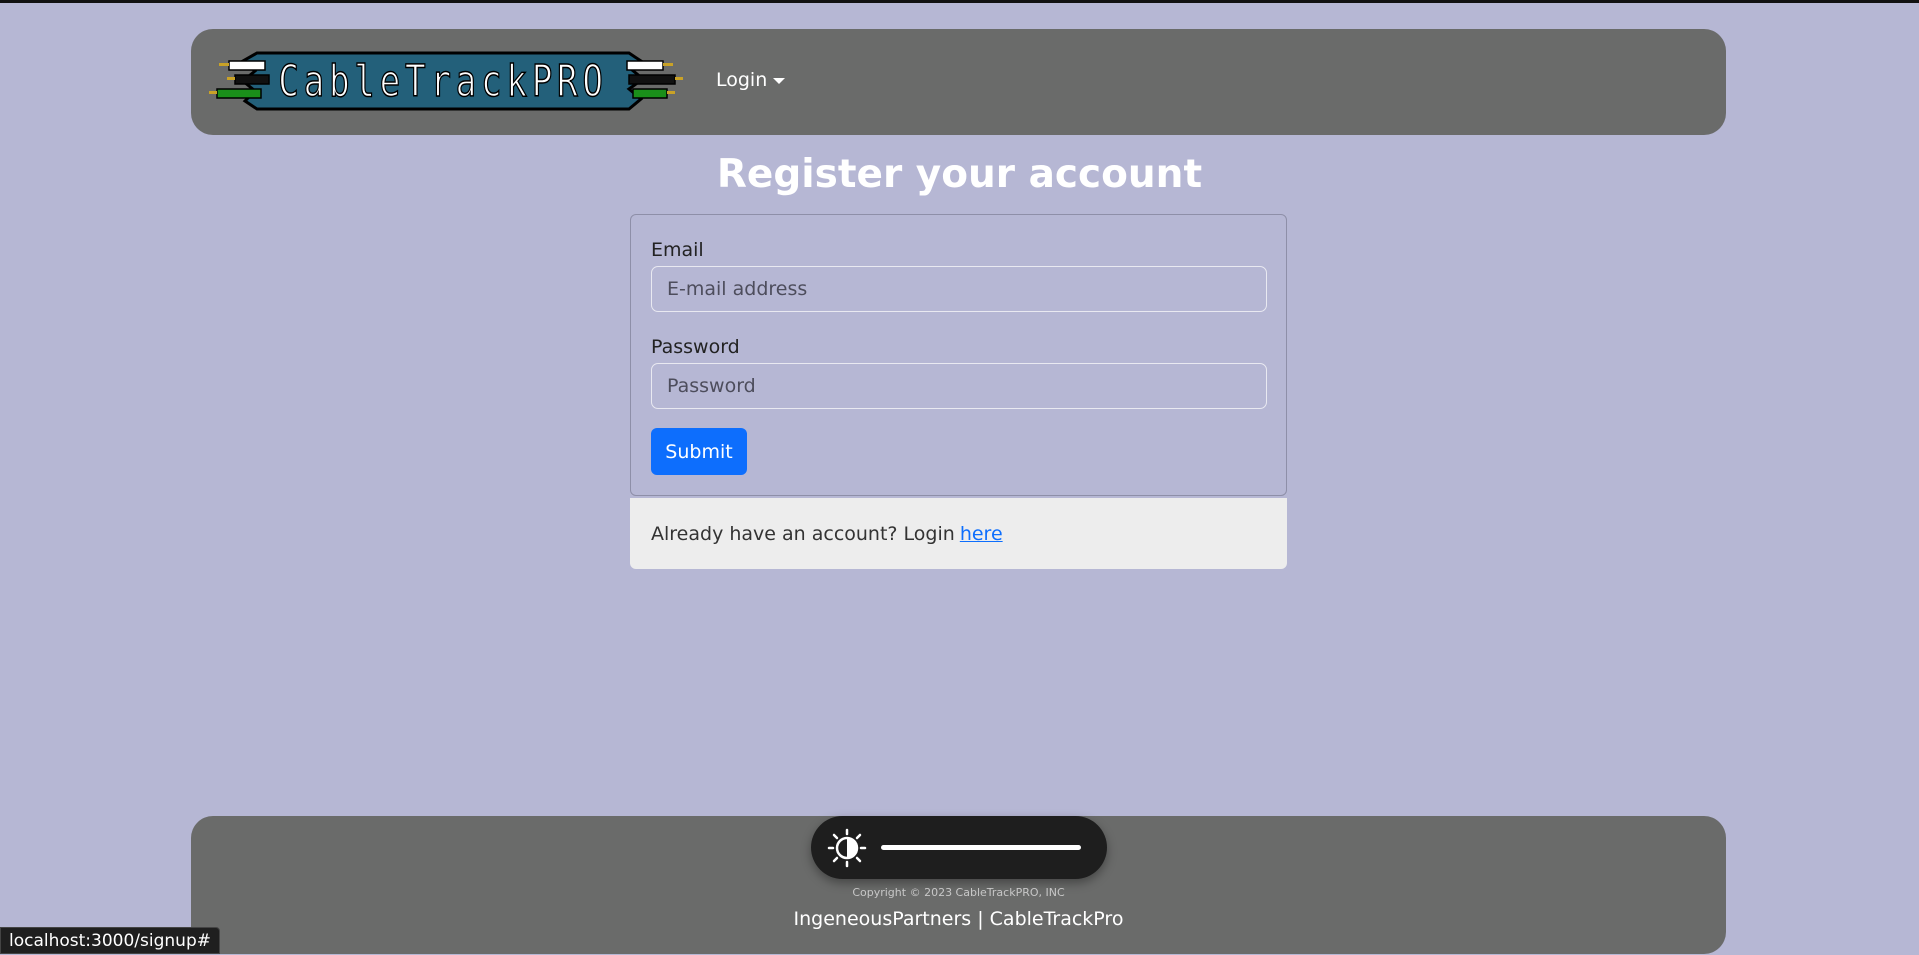  What do you see at coordinates (847, 848) in the screenshot?
I see `brightness-contrast-icon` at bounding box center [847, 848].